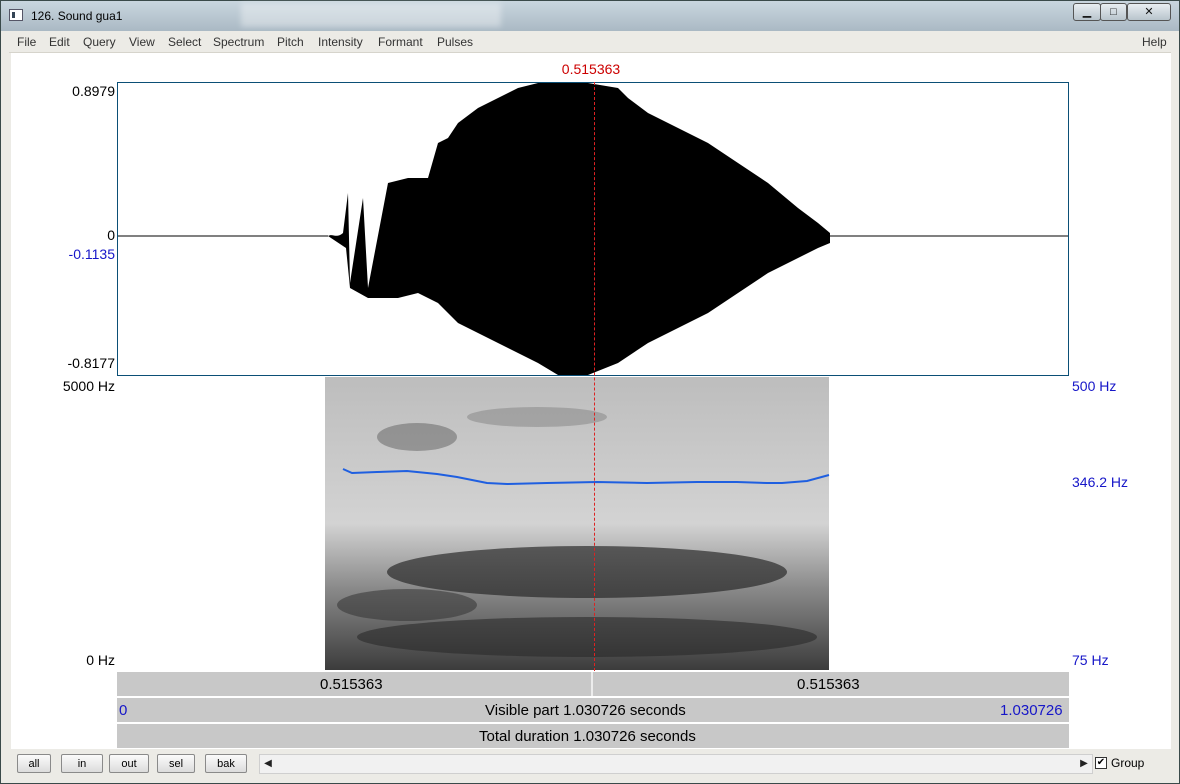 Image resolution: width=1180 pixels, height=784 pixels. I want to click on total-duration-label: Total duration 1.030726 seconds, so click(587, 736).